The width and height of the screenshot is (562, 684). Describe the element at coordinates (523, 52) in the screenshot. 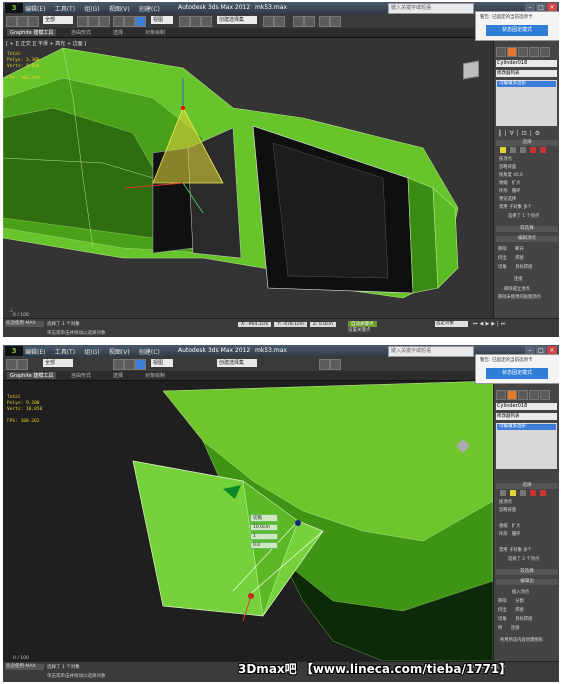

I see `hierarchy-tab-icon` at that location.